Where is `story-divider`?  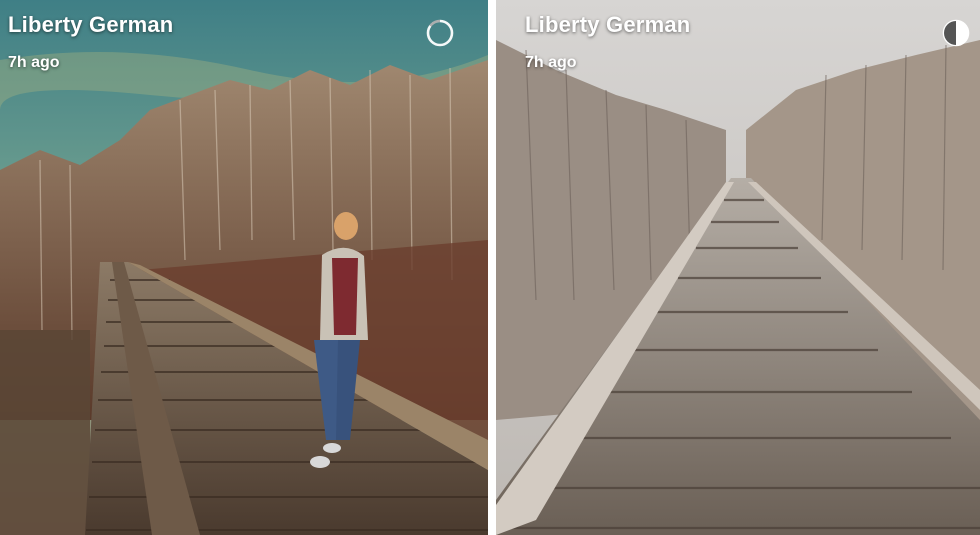 story-divider is located at coordinates (492, 267).